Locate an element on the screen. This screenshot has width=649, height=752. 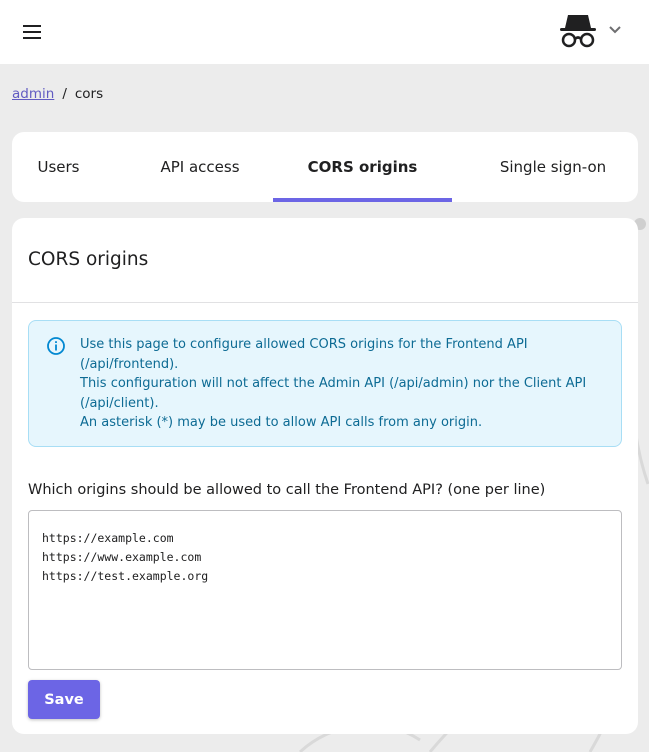
tab-users: Users is located at coordinates (58, 167).